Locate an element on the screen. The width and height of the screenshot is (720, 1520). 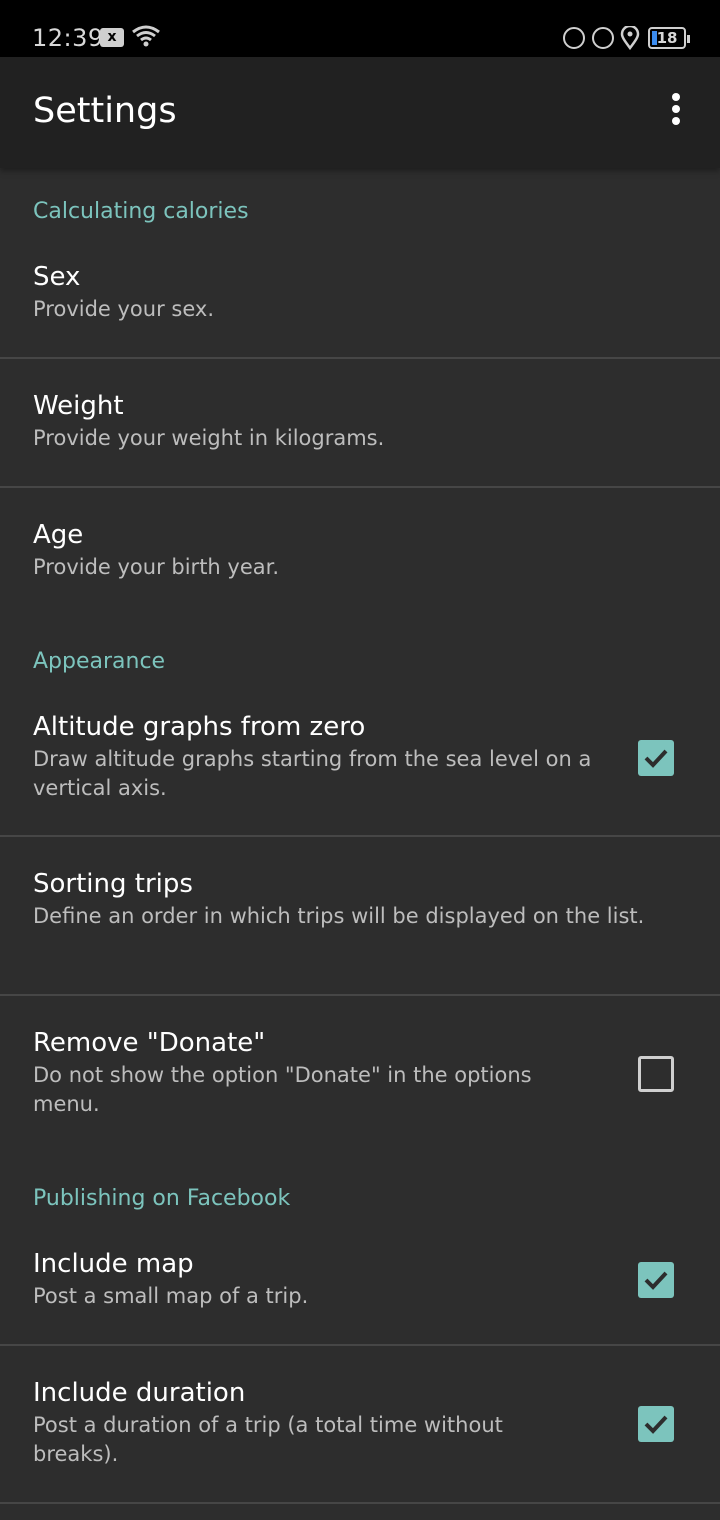
checkbox-remove-donate is located at coordinates (656, 1074).